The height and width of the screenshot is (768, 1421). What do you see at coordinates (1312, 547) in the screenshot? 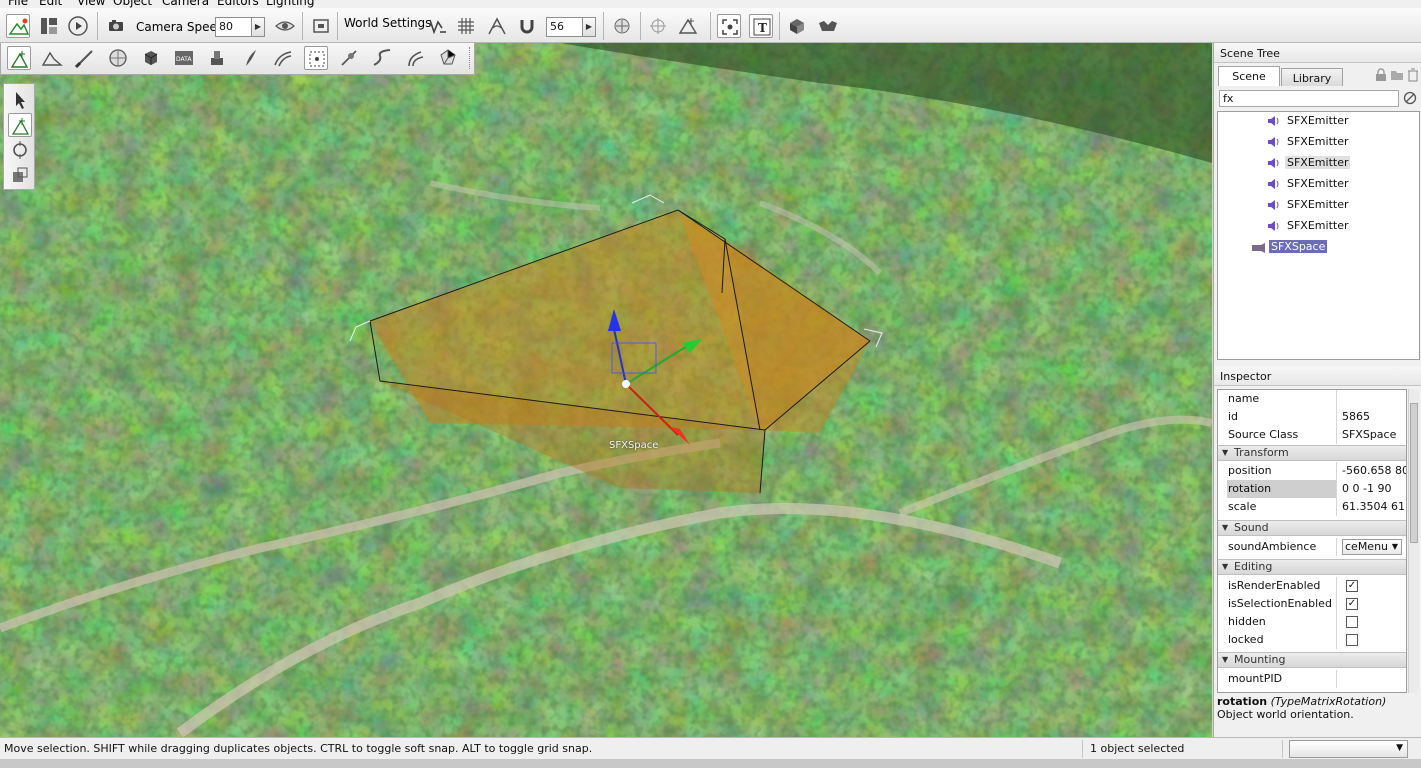
I see `property-row: soundAmbience ceMenu ▼` at bounding box center [1312, 547].